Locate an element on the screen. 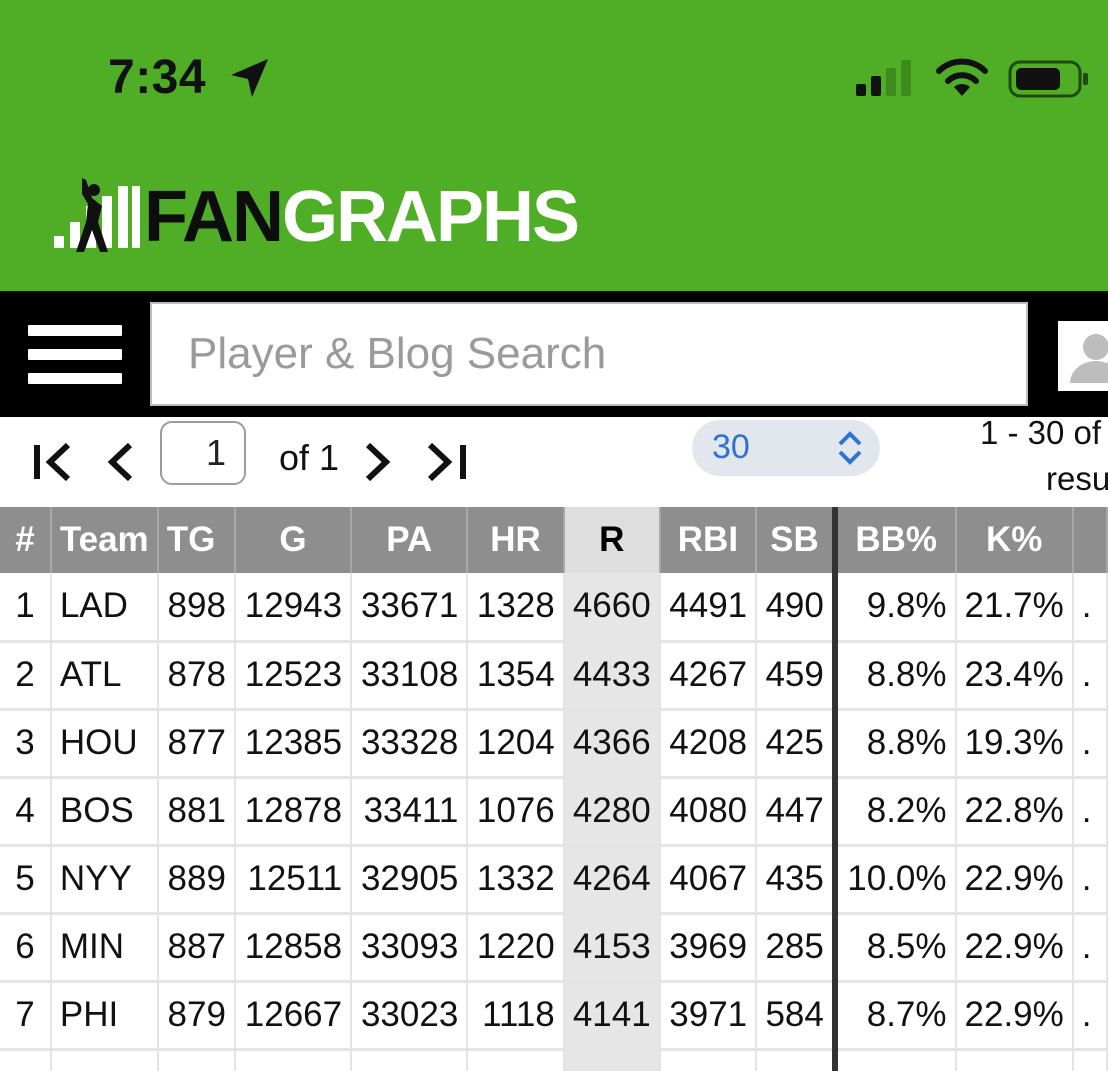  page-count-label: of 1 is located at coordinates (309, 457).